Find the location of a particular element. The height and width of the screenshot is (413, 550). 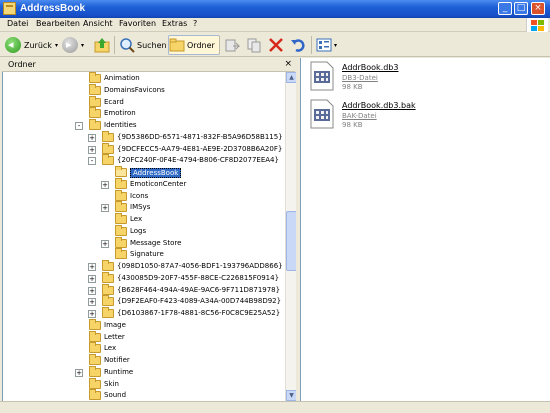

tree-item-label: Ecard is located at coordinates (114, 102).